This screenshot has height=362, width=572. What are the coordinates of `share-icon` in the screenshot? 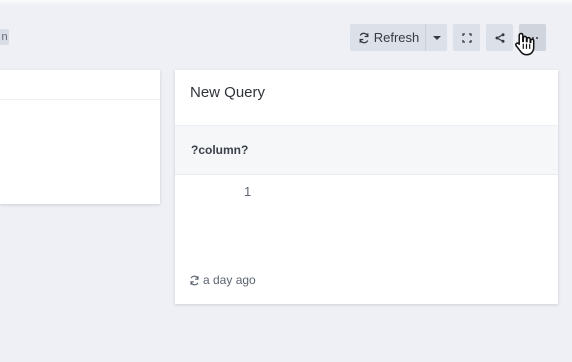 It's located at (500, 38).